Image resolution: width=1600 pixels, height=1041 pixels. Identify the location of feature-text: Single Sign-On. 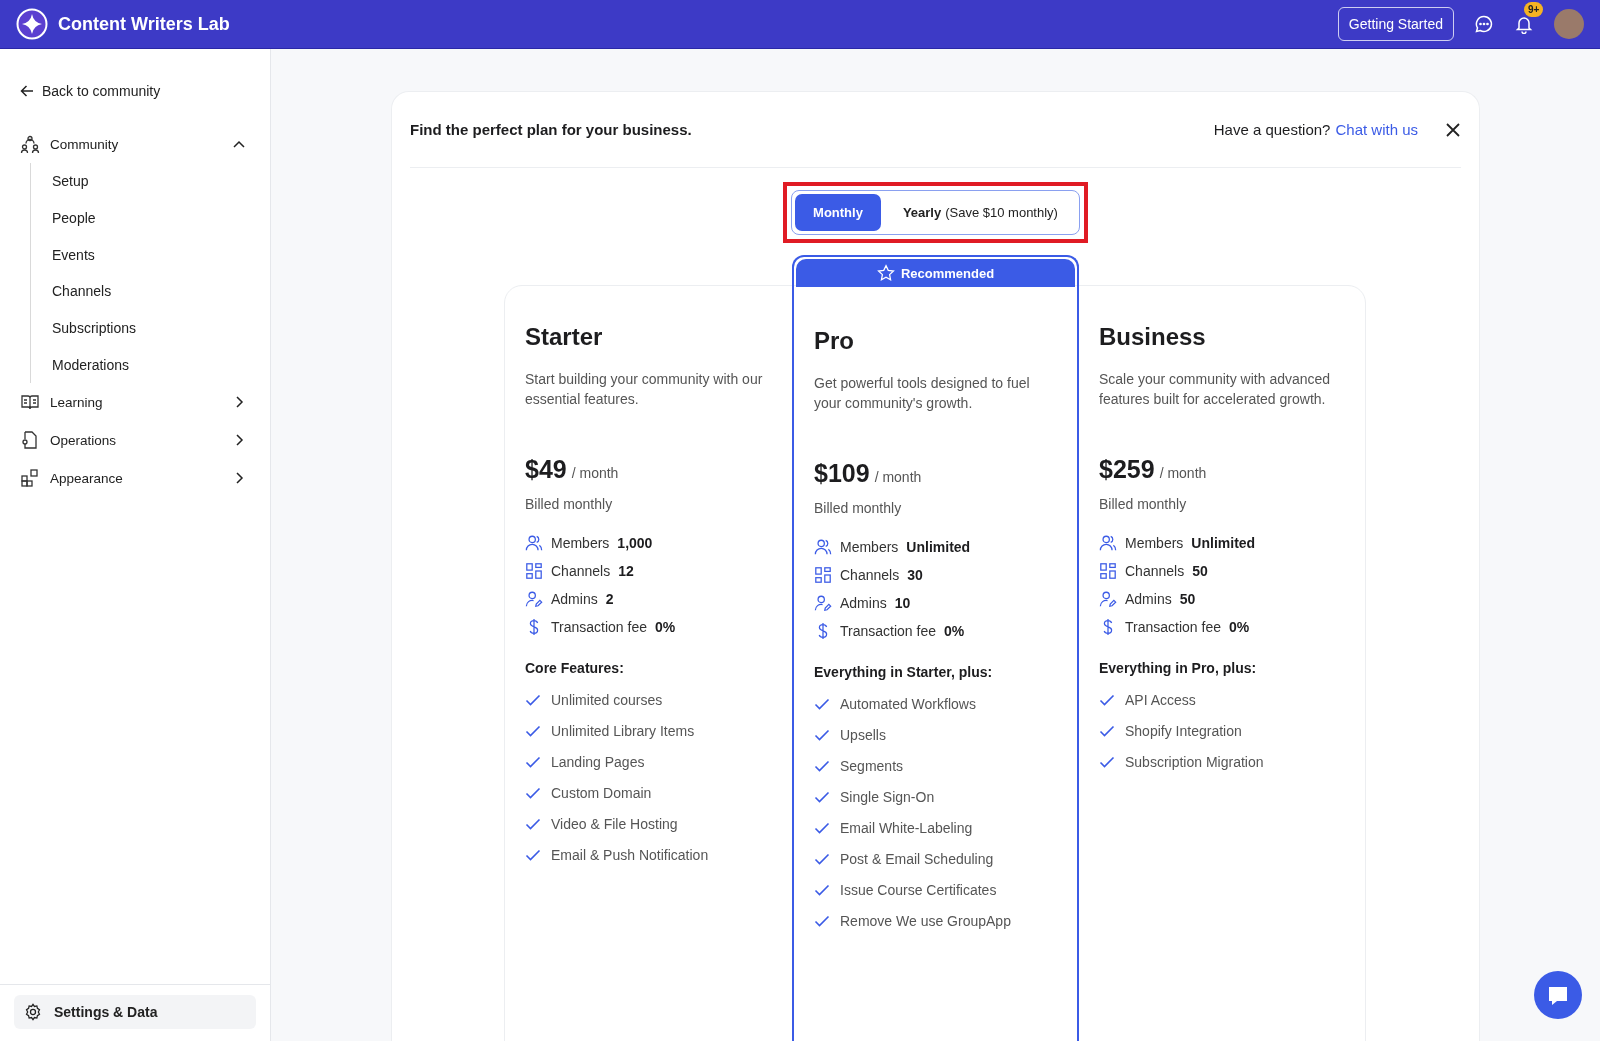
(887, 796).